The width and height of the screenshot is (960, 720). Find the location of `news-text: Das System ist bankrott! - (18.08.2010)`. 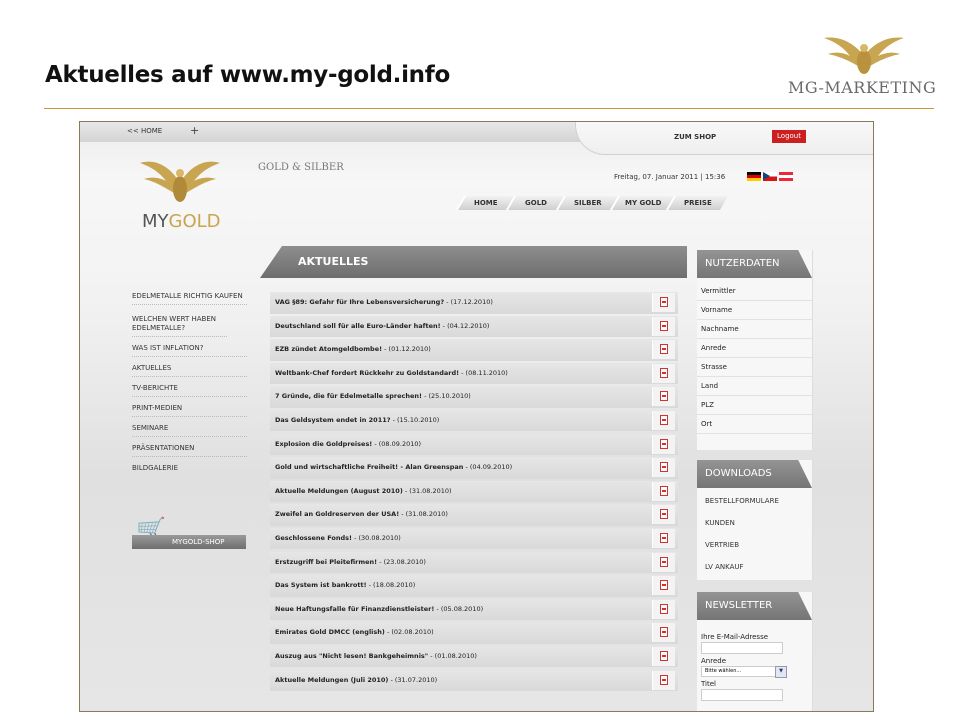

news-text: Das System ist bankrott! - (18.08.2010) is located at coordinates (345, 585).